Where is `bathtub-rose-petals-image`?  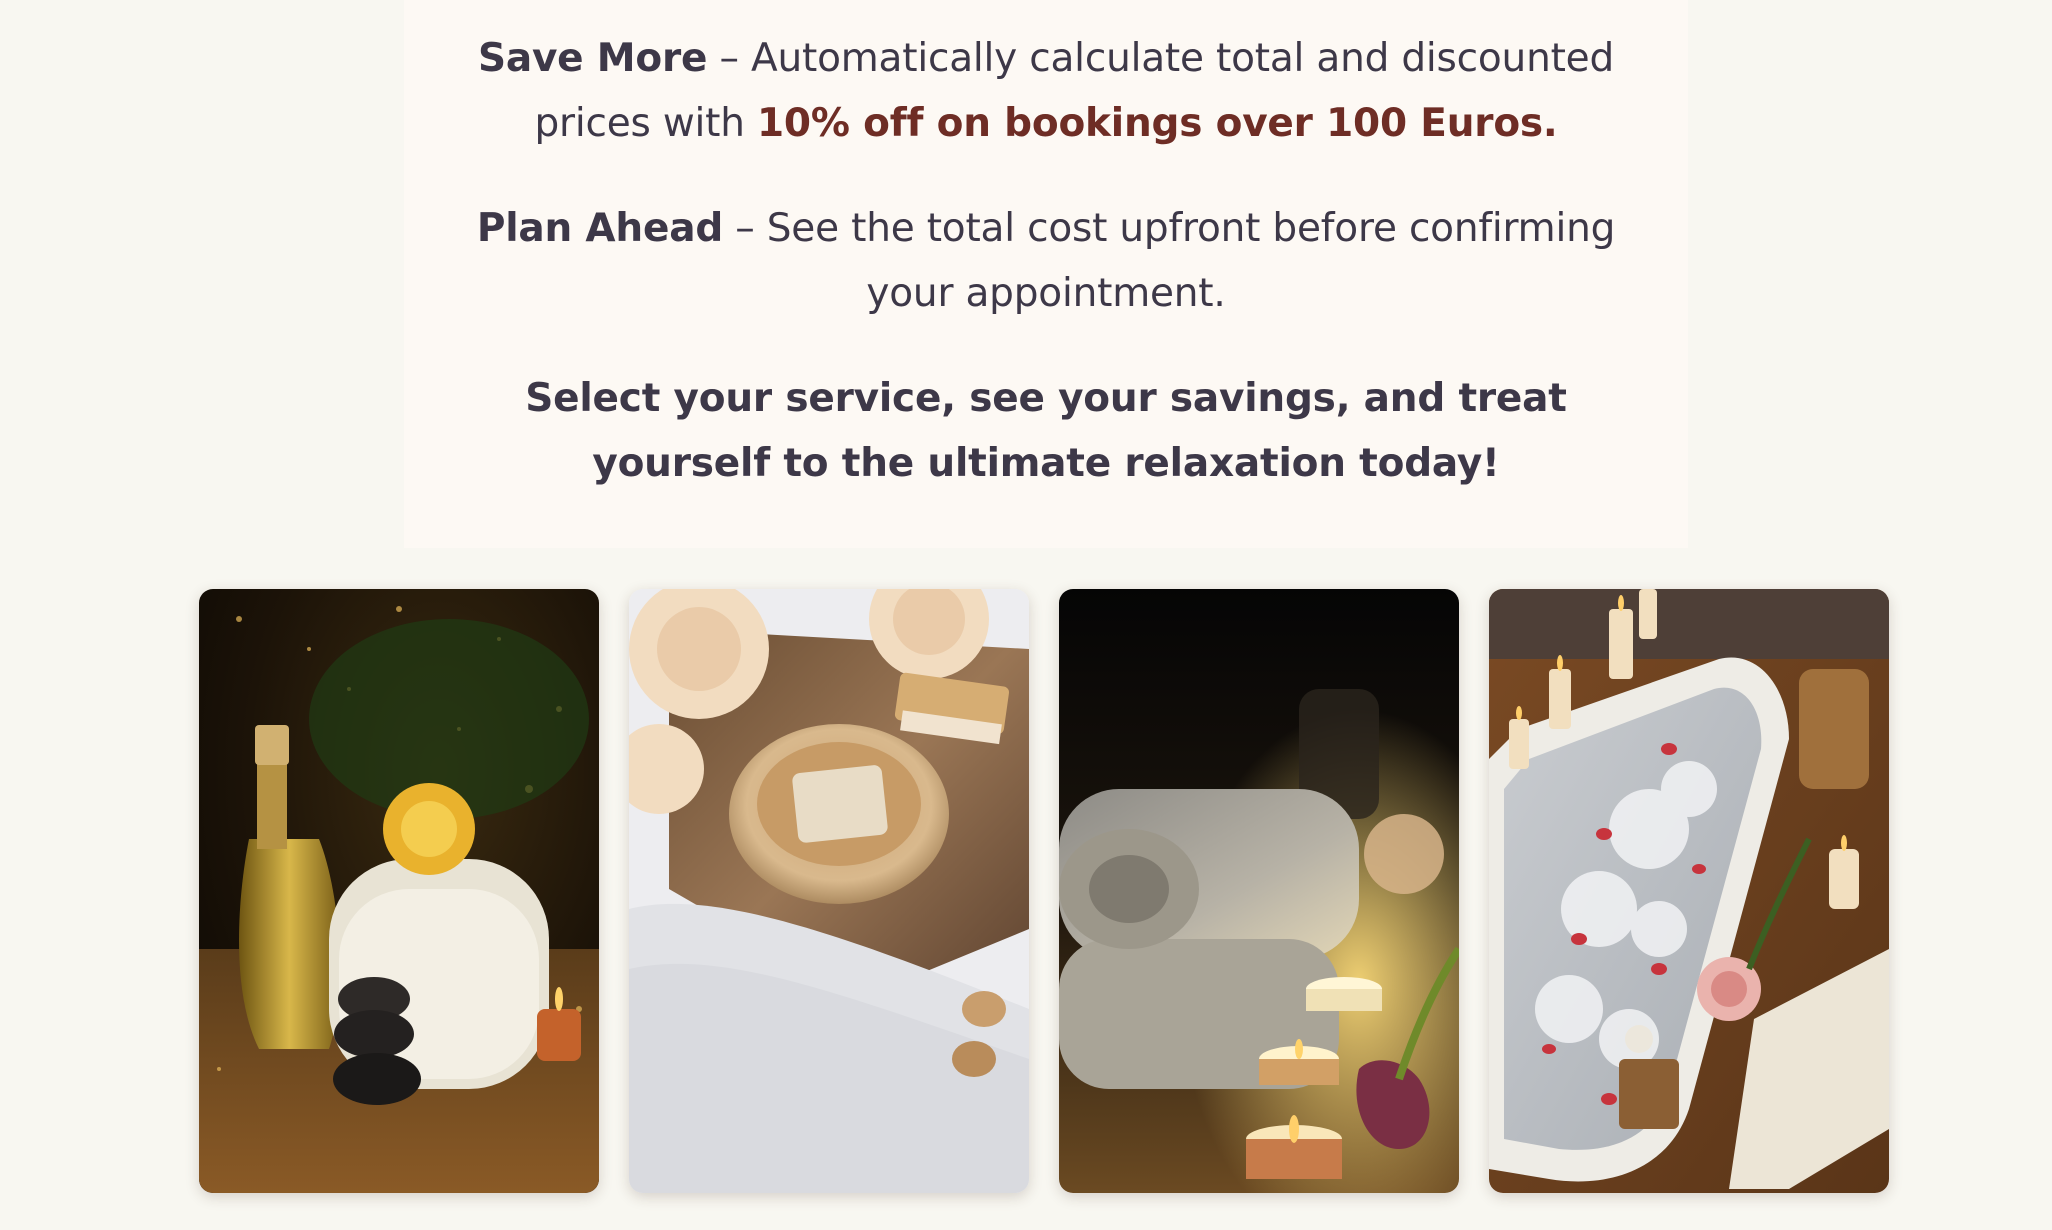 bathtub-rose-petals-image is located at coordinates (1689, 891).